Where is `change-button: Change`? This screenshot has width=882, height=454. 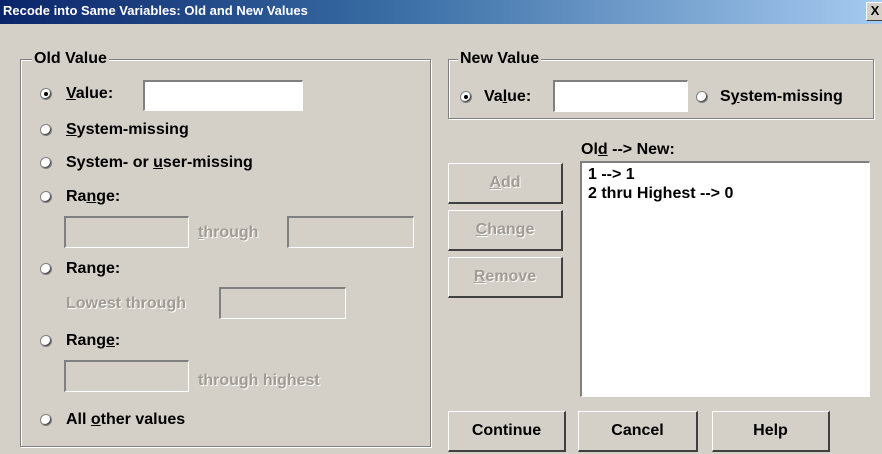 change-button: Change is located at coordinates (505, 230).